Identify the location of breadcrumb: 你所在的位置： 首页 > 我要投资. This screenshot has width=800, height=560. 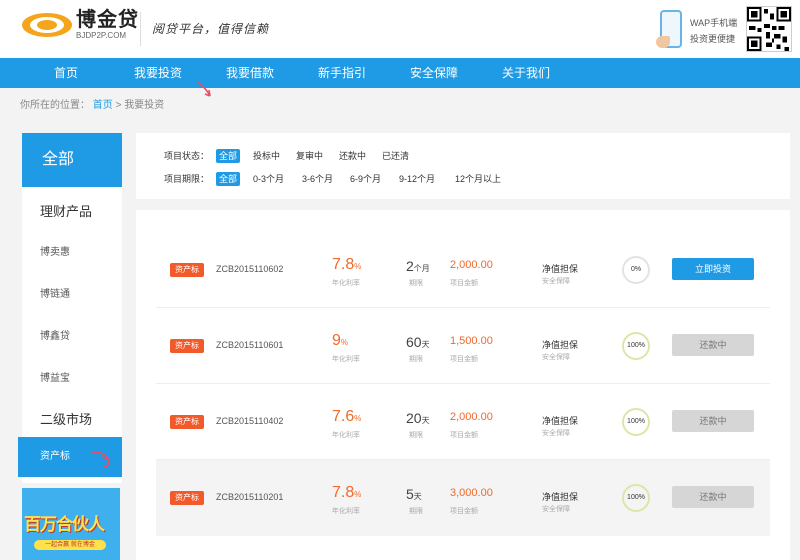
(92, 103).